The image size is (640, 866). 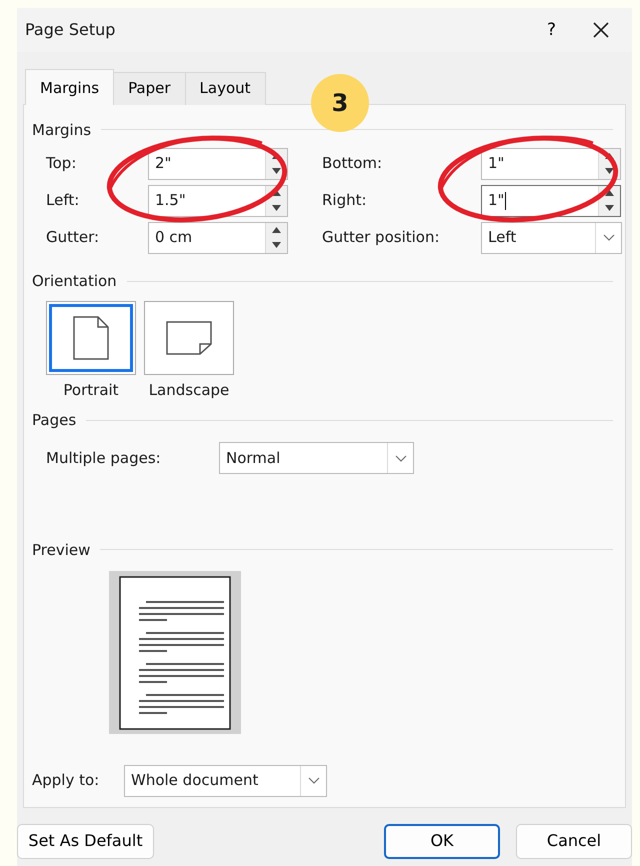 I want to click on field-label: Top:, so click(x=61, y=163).